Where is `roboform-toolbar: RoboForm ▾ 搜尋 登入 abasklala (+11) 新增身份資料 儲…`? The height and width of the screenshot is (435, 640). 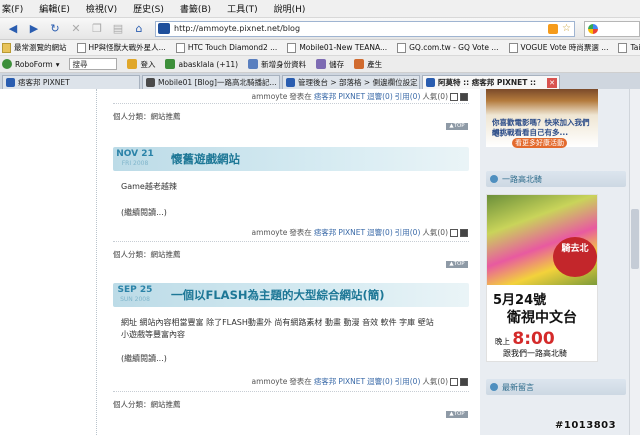
roboform-toolbar: RoboForm ▾ 搜尋 登入 abasklala (+11) 新增身份資料 儲… is located at coordinates (320, 64).